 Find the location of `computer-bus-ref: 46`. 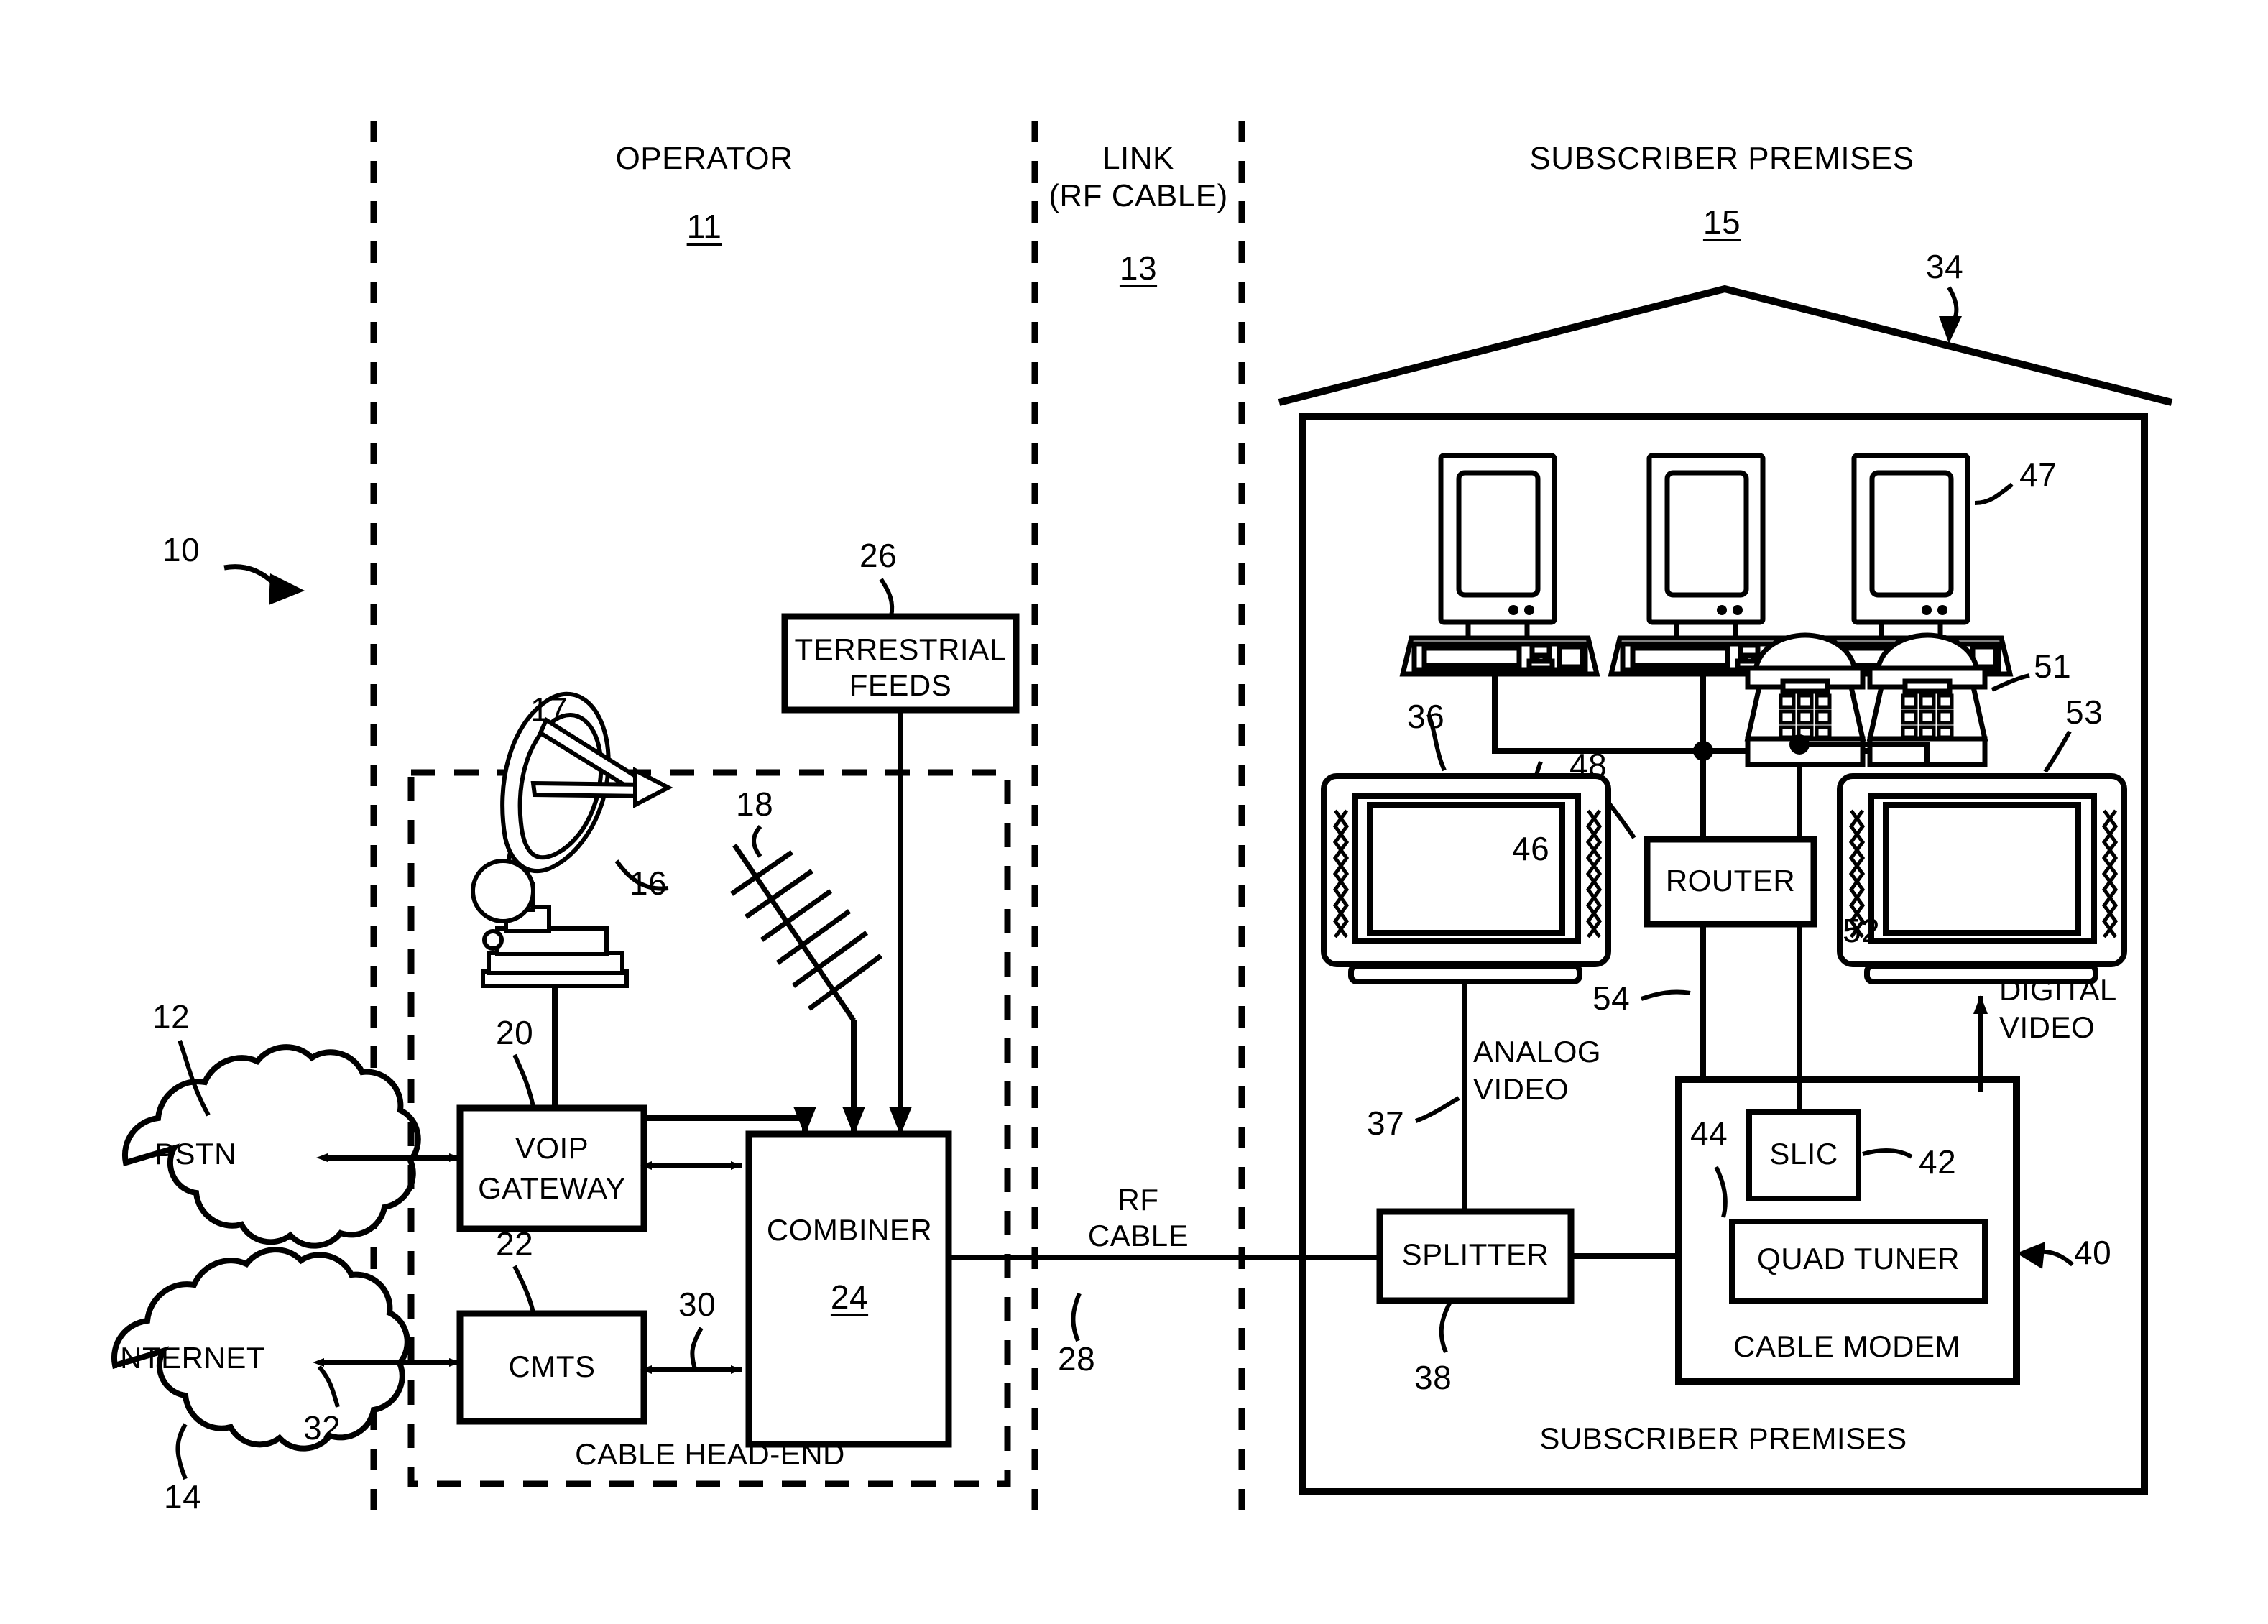

computer-bus-ref: 46 is located at coordinates (1531, 848).